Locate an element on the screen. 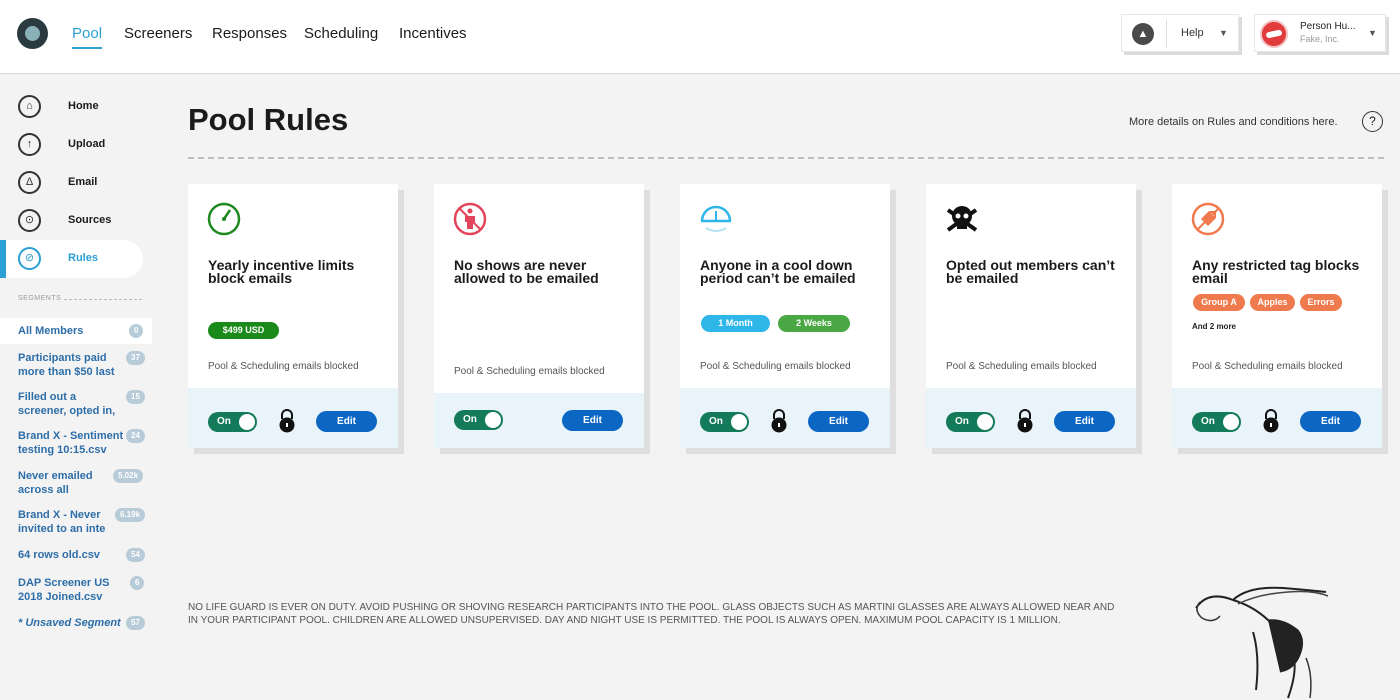 This screenshot has width=1400, height=700. rules-icon: ⊘ is located at coordinates (29, 258).